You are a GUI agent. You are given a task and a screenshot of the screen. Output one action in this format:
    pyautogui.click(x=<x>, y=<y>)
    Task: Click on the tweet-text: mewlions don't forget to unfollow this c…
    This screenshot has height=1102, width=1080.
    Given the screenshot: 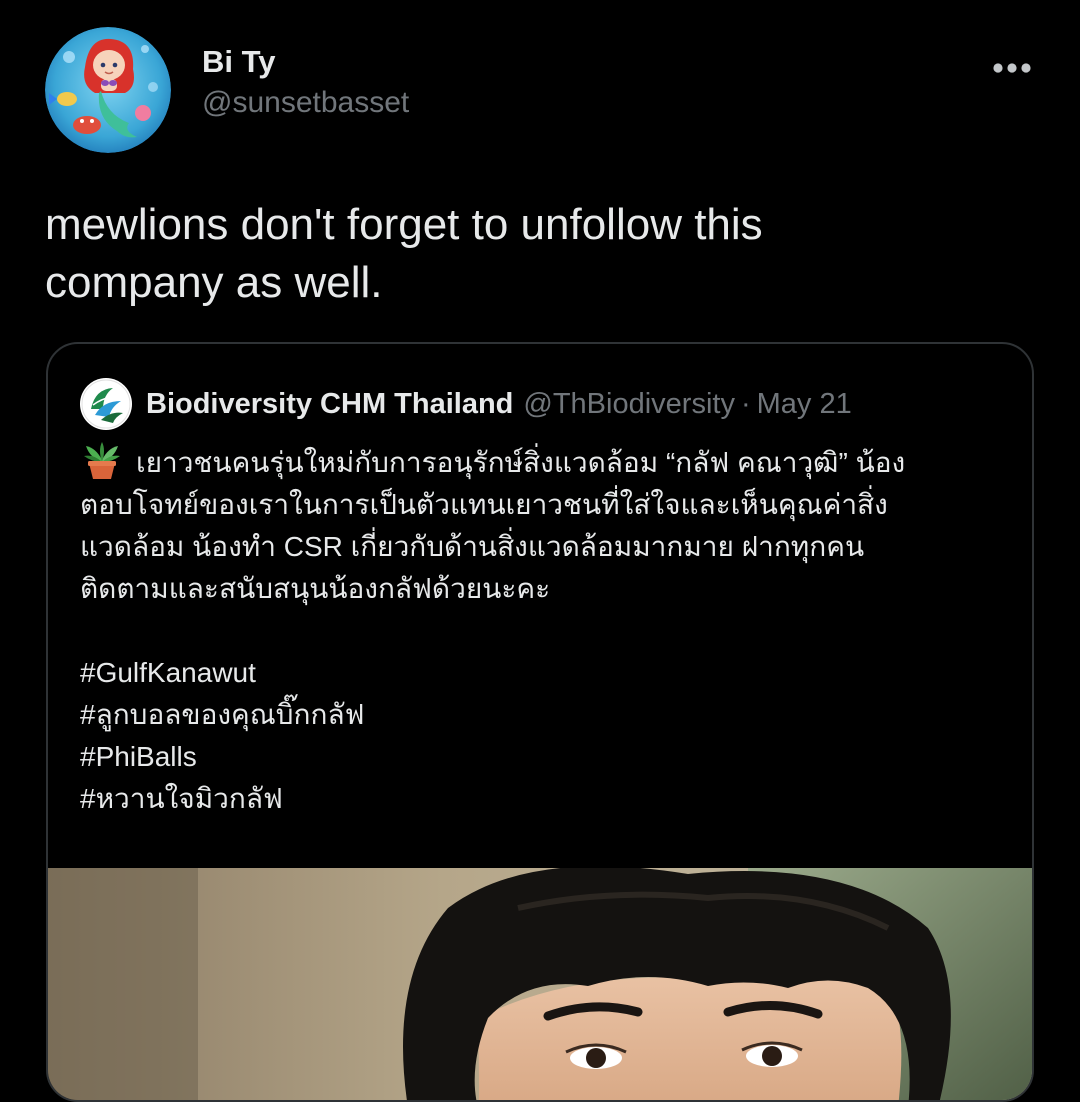 What is the action you would take?
    pyautogui.click(x=540, y=254)
    